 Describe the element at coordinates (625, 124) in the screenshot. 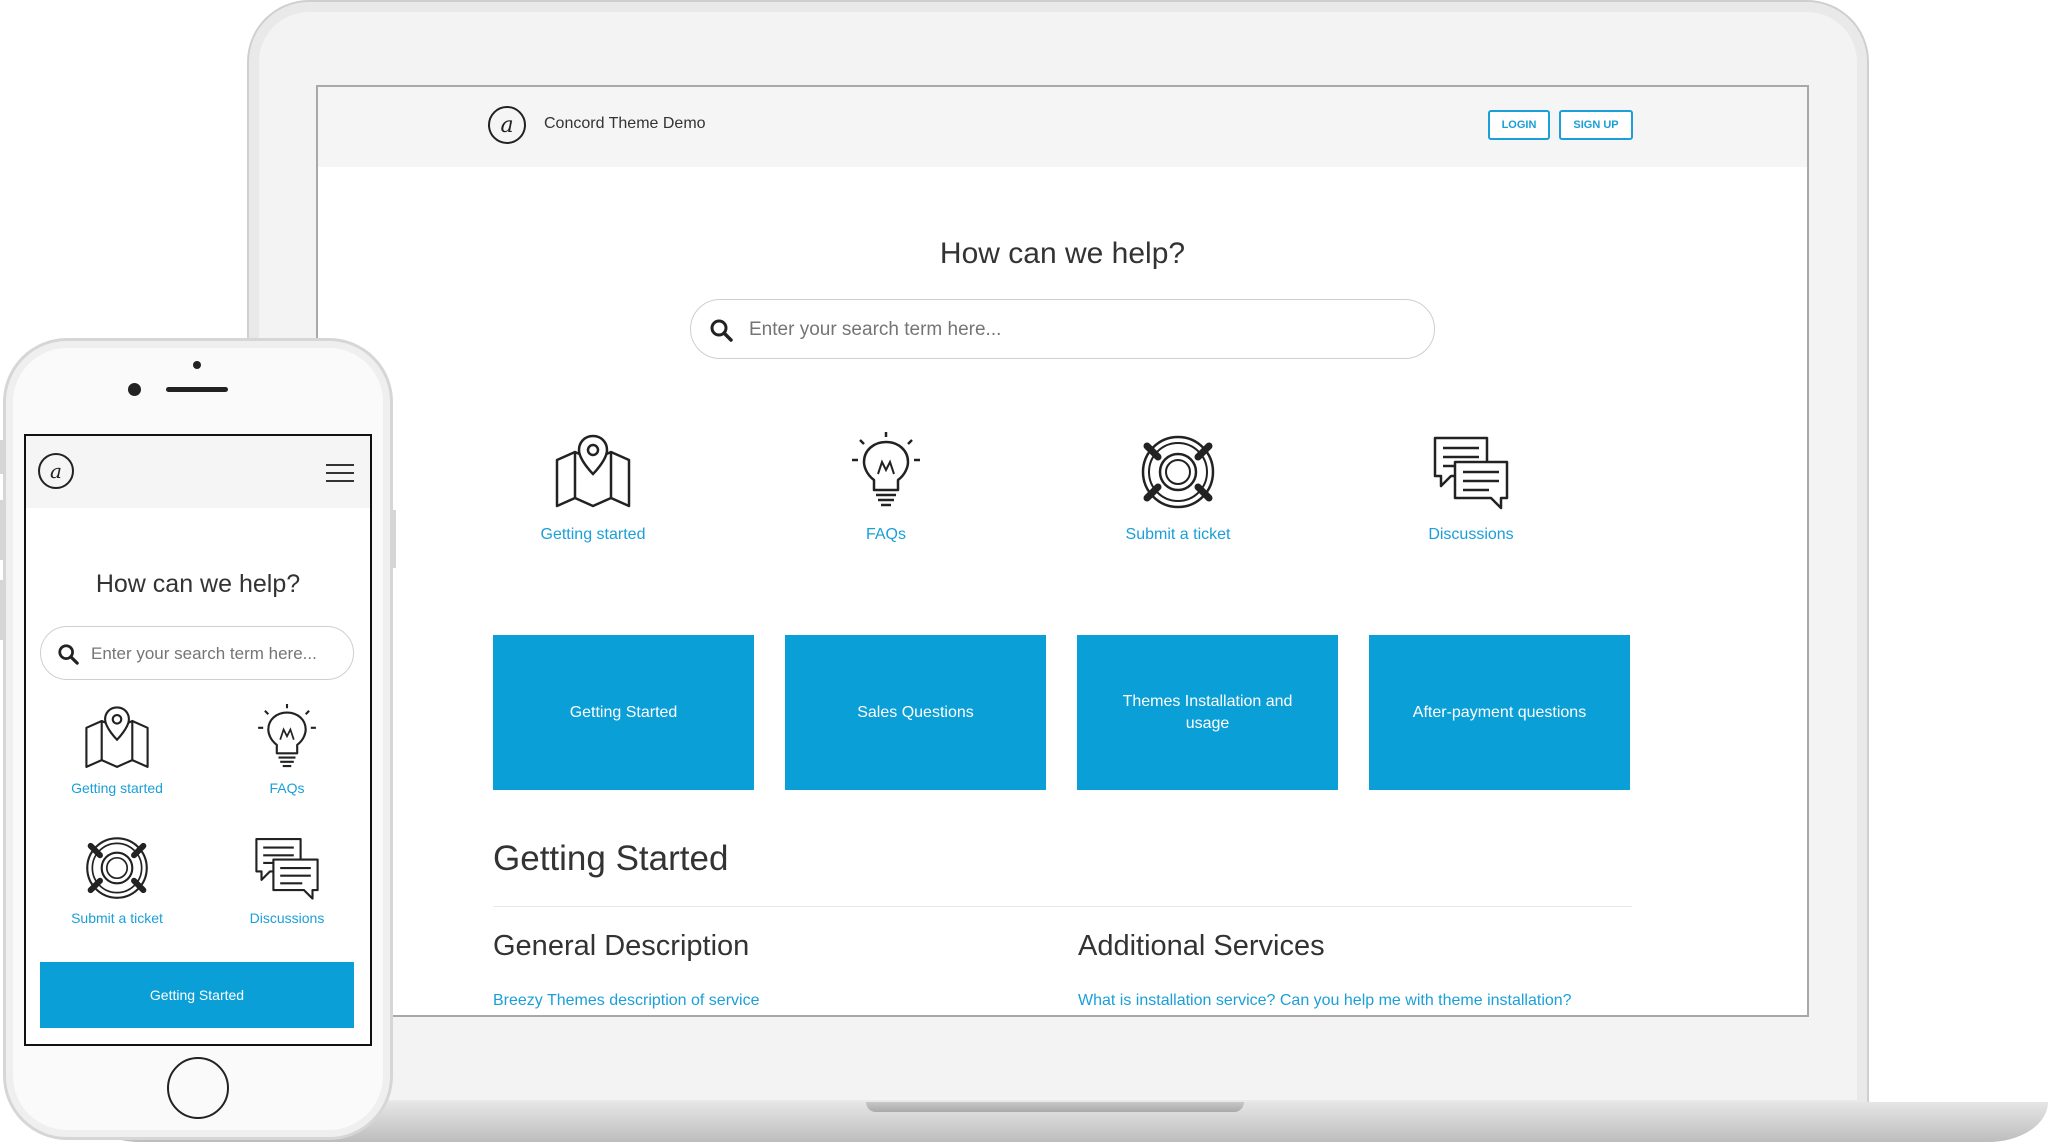

I see `brand-name: Concord Theme Demo` at that location.